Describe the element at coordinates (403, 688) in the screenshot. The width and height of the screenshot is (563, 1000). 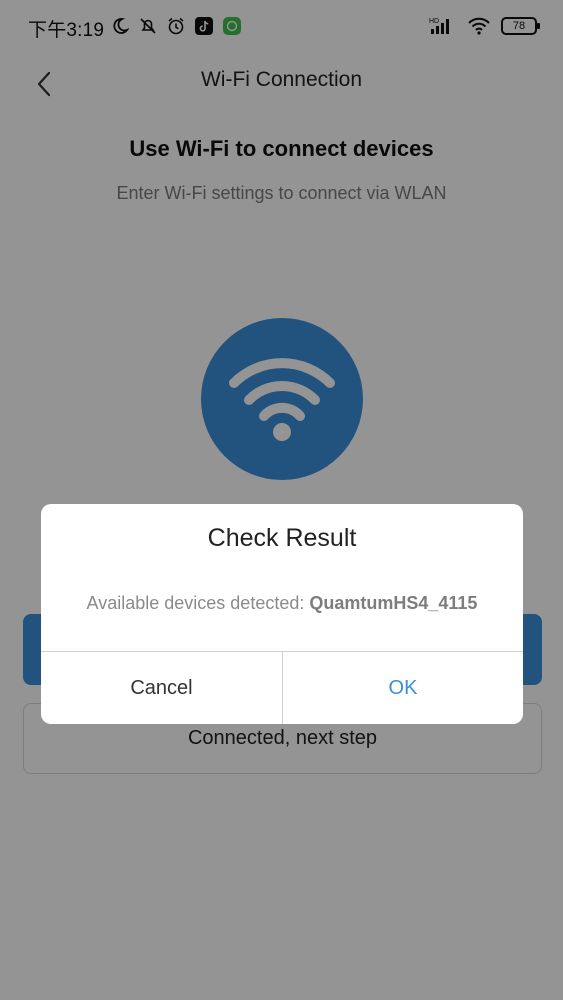
I see `ok-button: OK` at that location.